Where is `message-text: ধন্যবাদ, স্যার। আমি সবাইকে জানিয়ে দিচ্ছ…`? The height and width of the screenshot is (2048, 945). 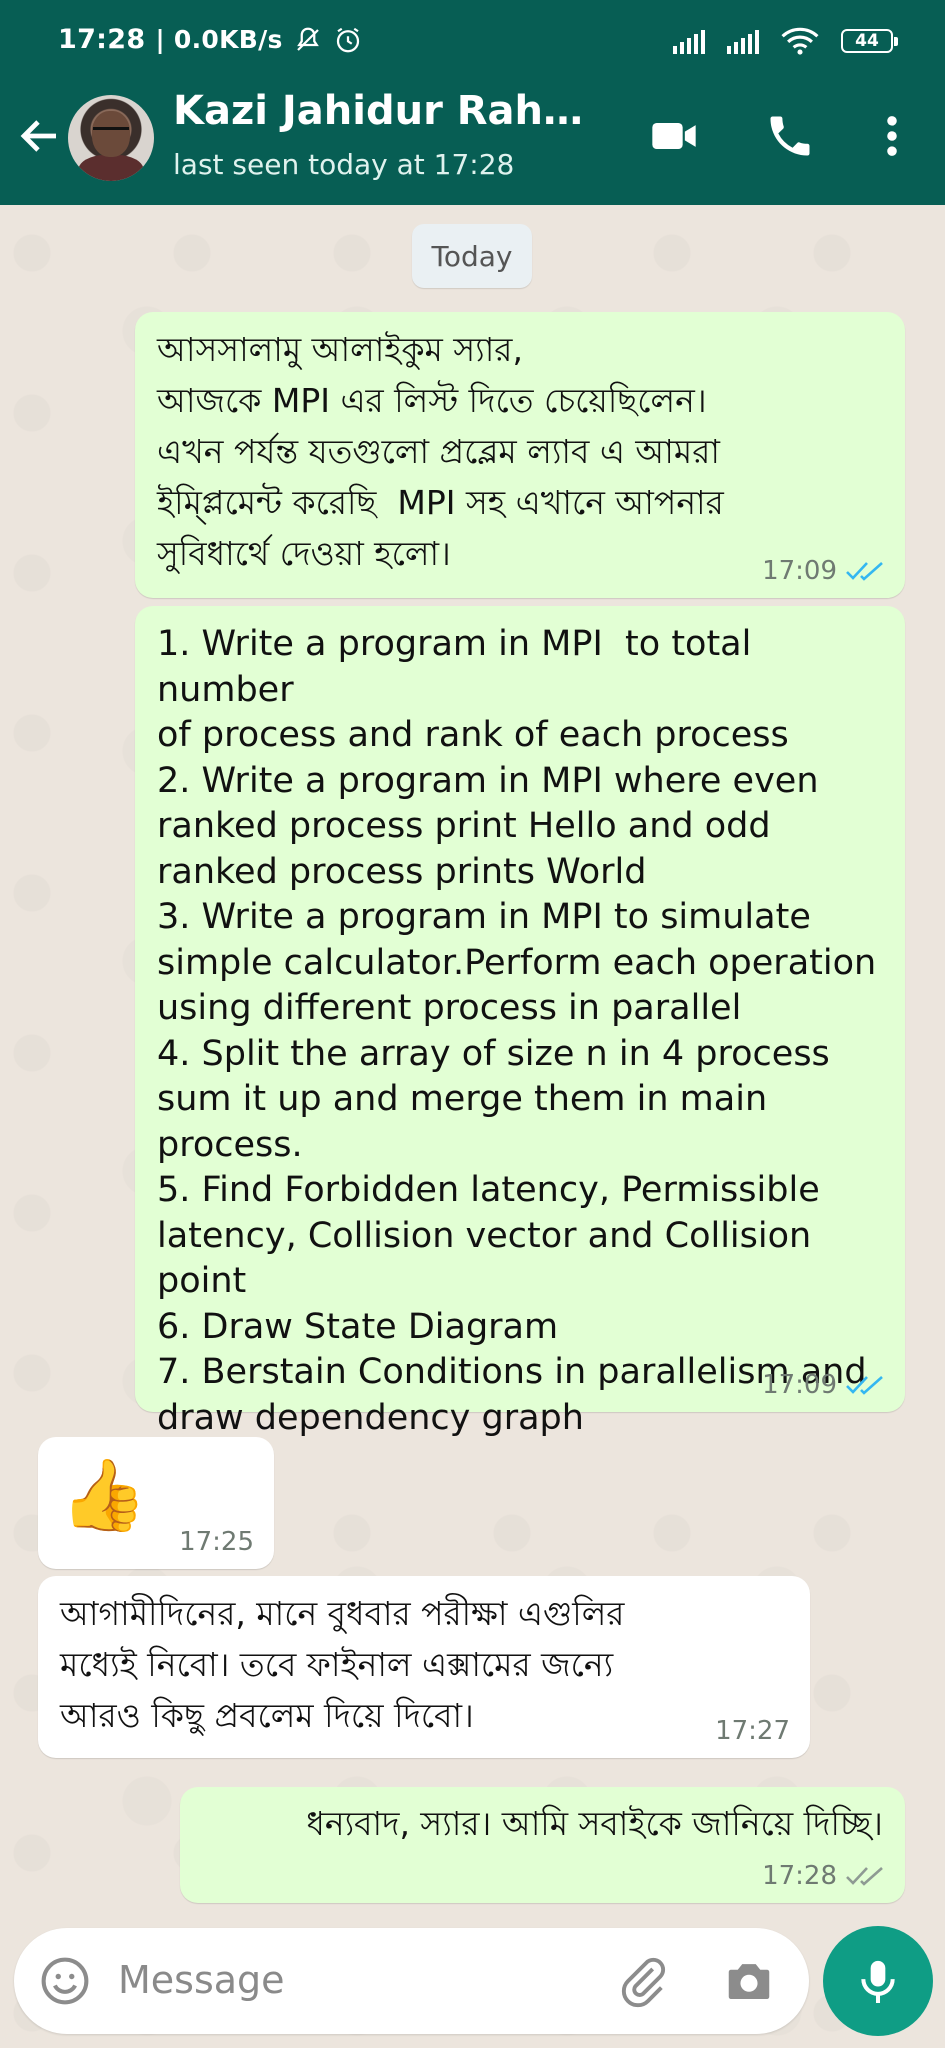 message-text: ধন্যবাদ, স্যার। আমি সবাইকে জানিয়ে দিচ্ছ… is located at coordinates (594, 1823).